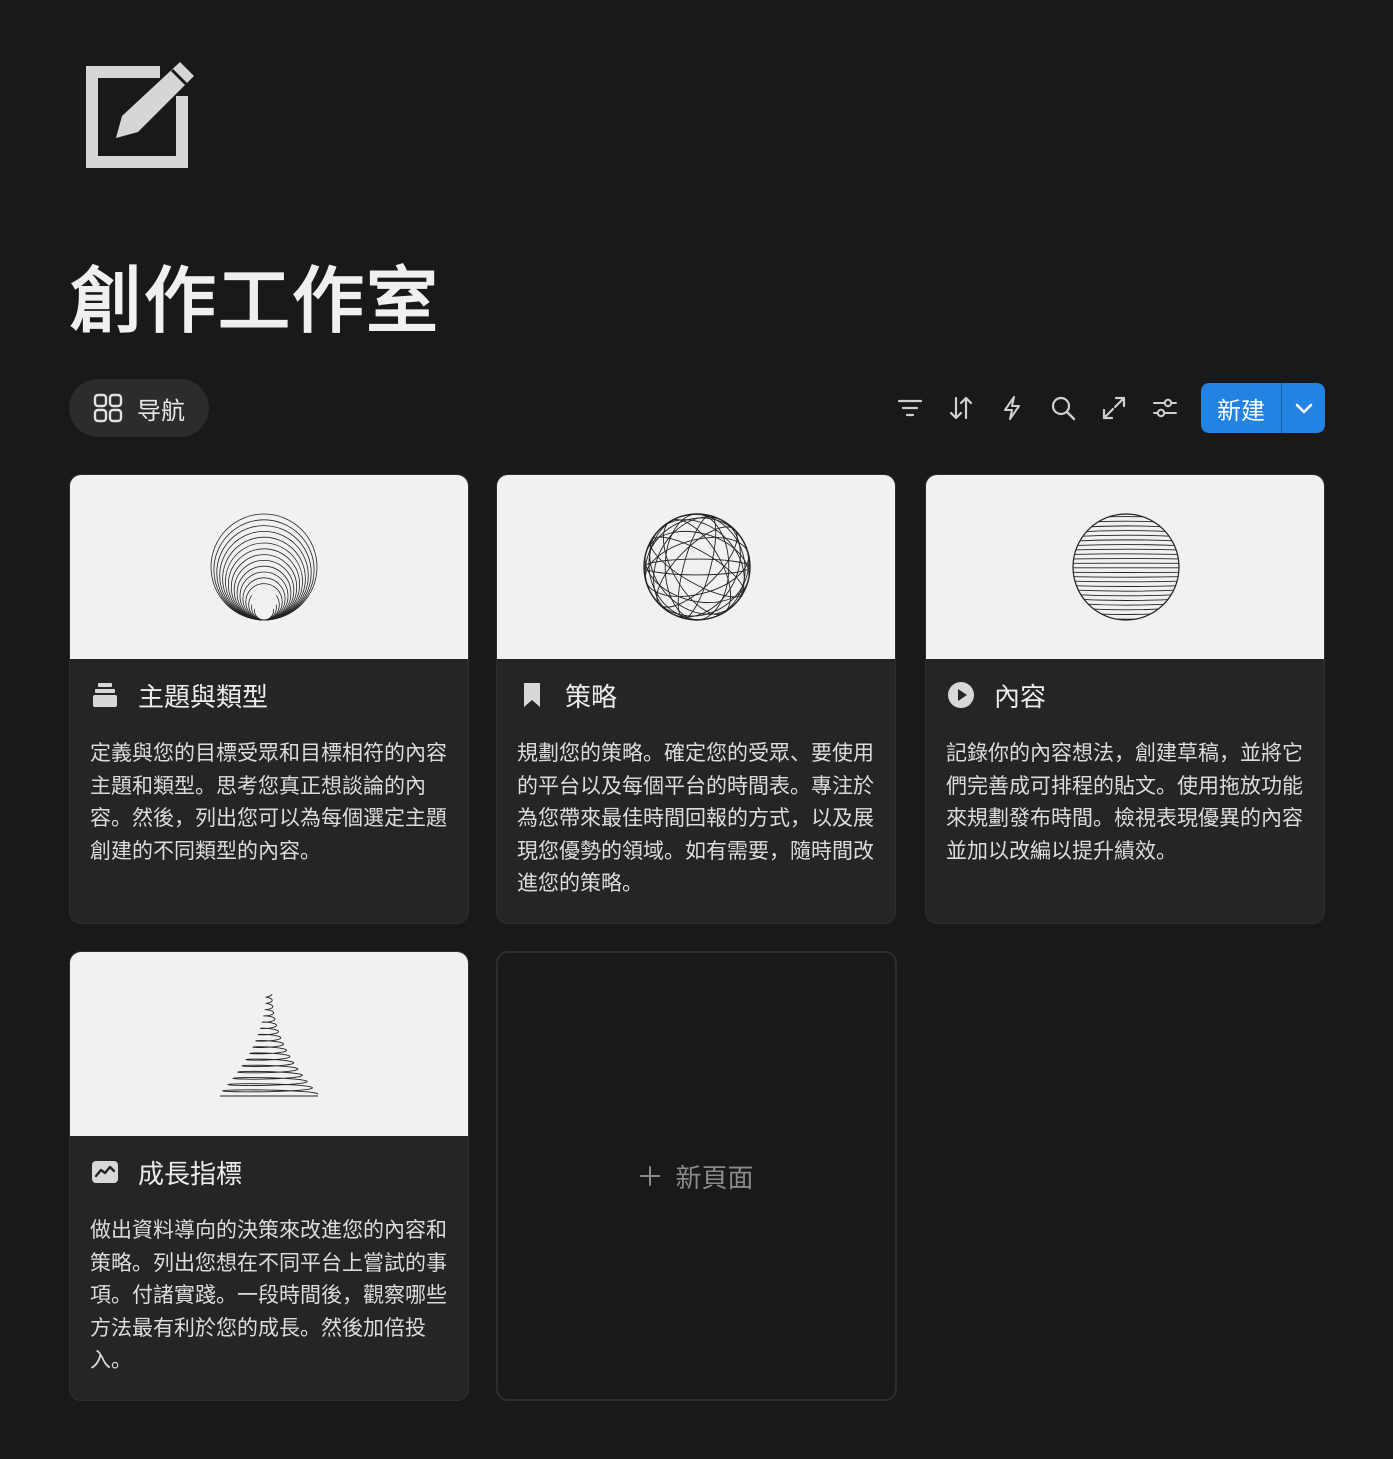 The height and width of the screenshot is (1459, 1393). I want to click on card-title: 內容, so click(1020, 697).